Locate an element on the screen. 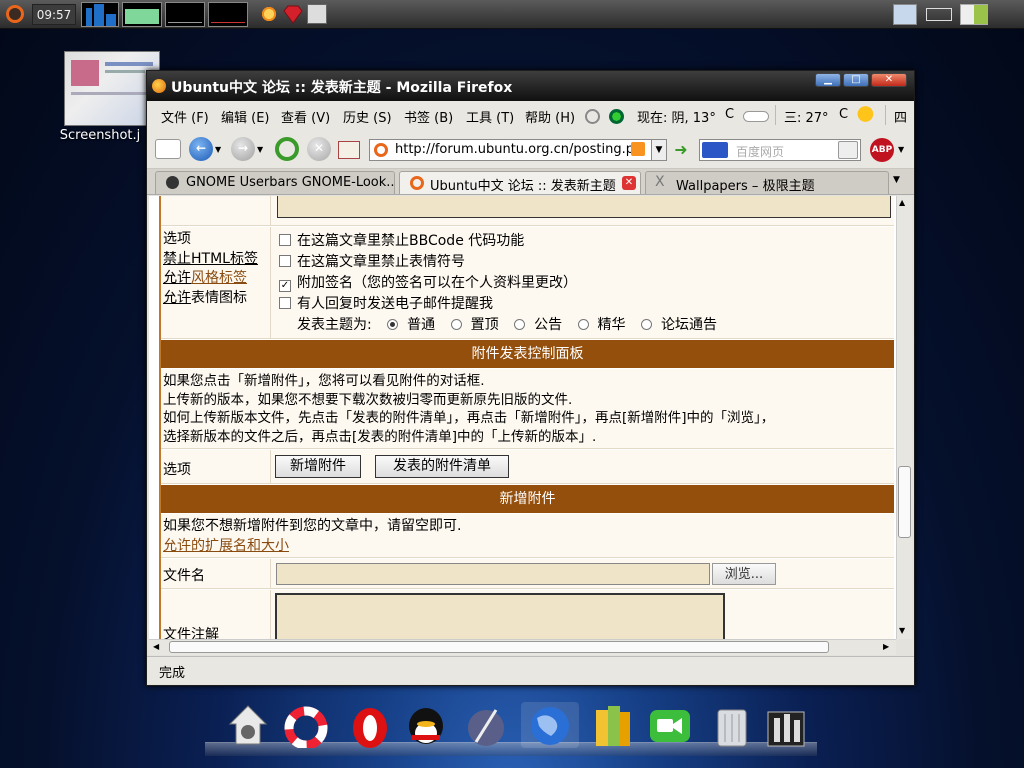 This screenshot has height=768, width=1024. menu-tools: 工具 (T) is located at coordinates (490, 116).